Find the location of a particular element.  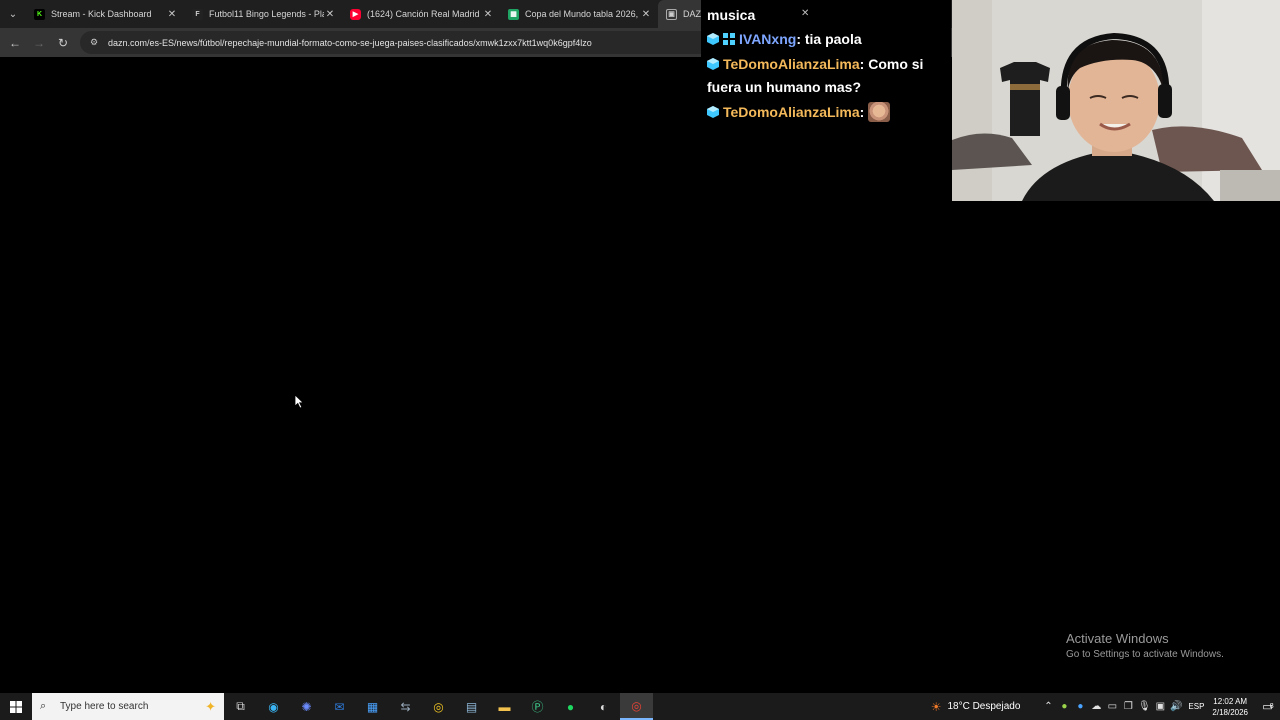

clock: 12:02 AM 2/18/2026 is located at coordinates (1230, 707).